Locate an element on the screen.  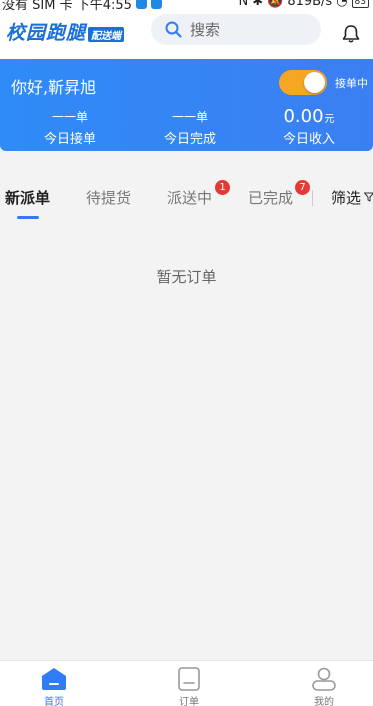
completed-badge: 7 is located at coordinates (302, 187).